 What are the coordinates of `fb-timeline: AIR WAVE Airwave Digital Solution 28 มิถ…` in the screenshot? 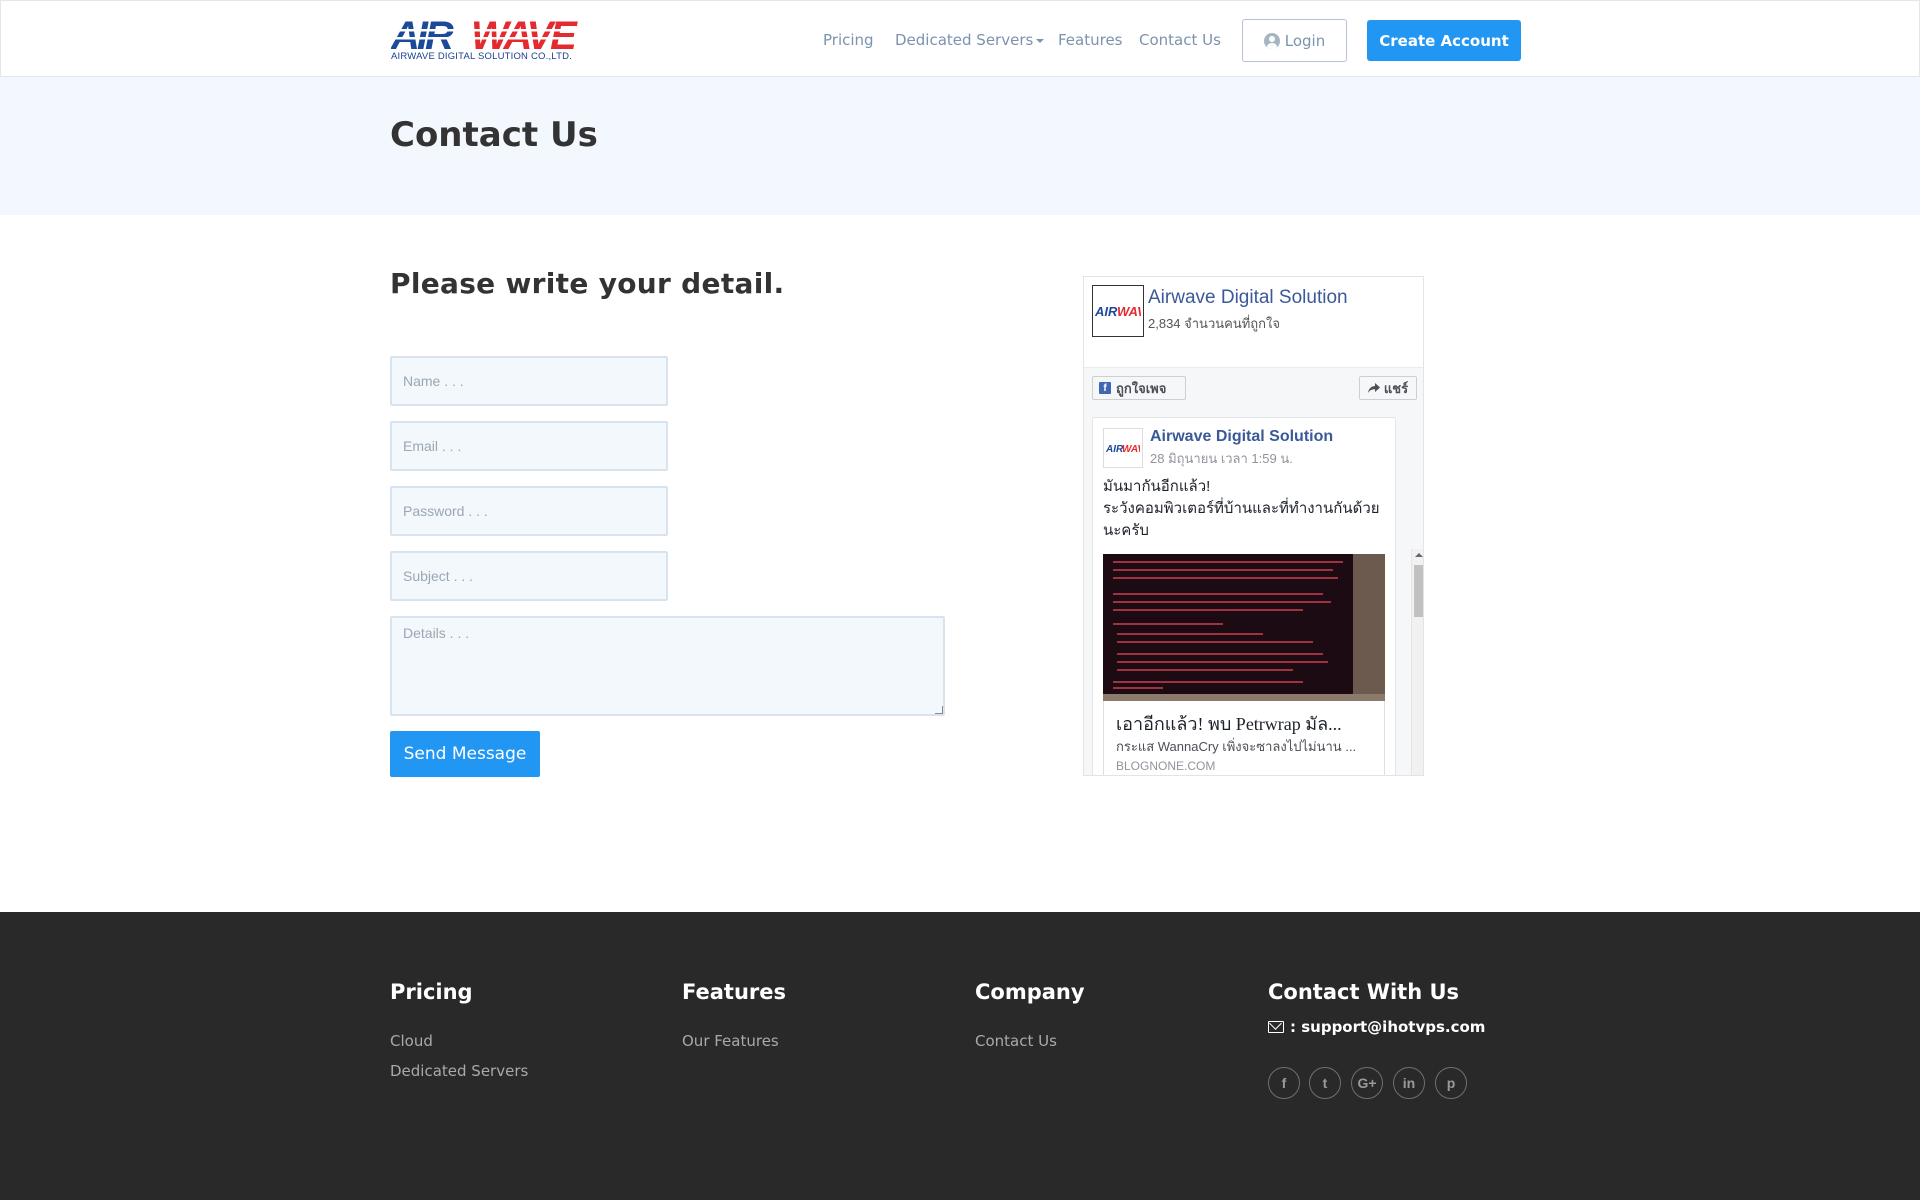 It's located at (1253, 594).